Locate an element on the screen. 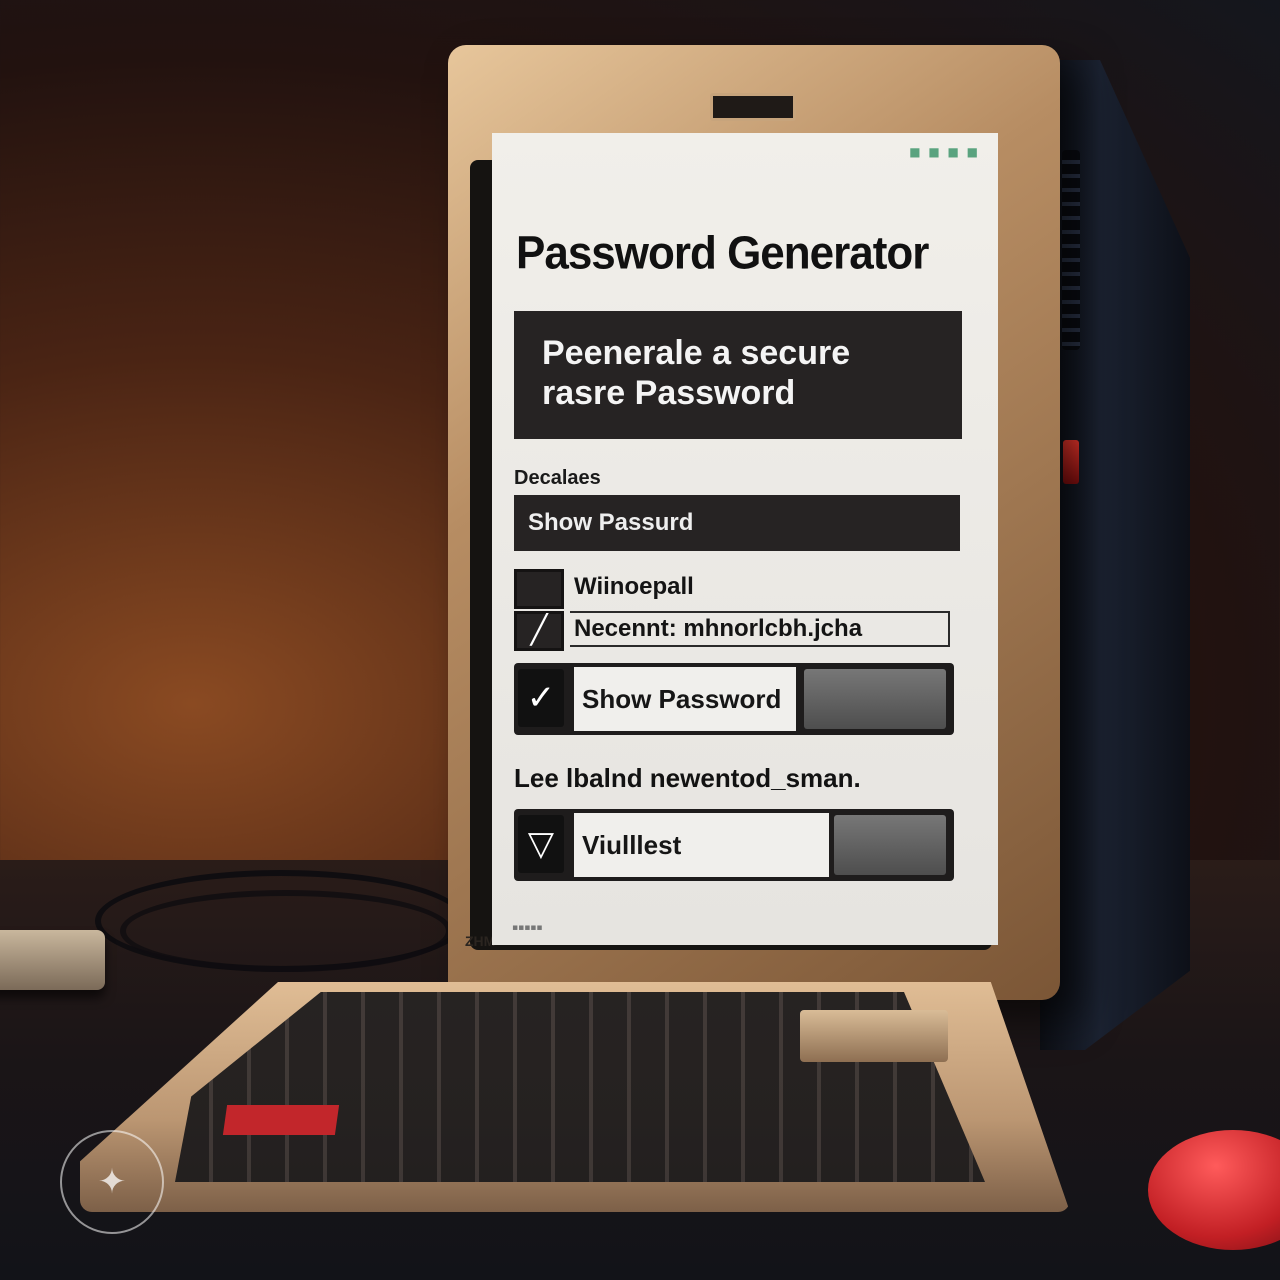 This screenshot has height=1280, width=1280. check-icon: ✓ is located at coordinates (541, 698).